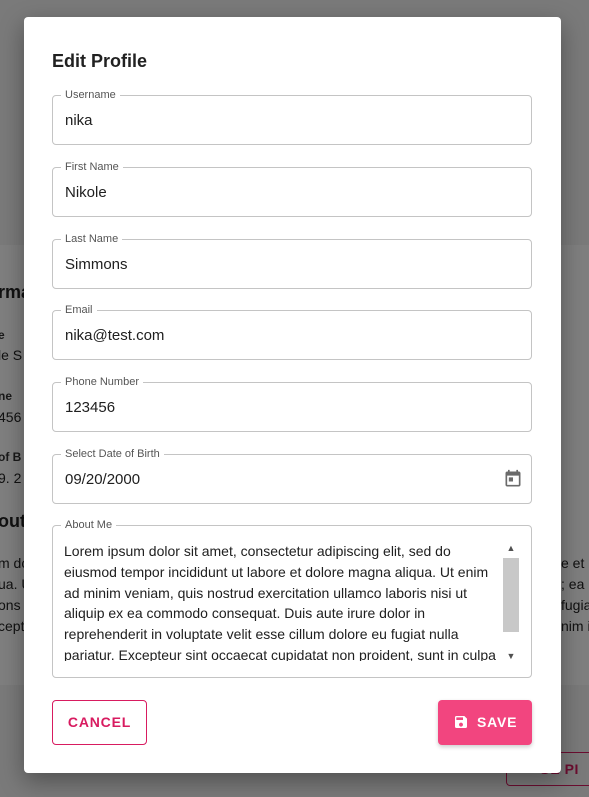 The height and width of the screenshot is (797, 589). I want to click on save-button: SAVE, so click(485, 722).